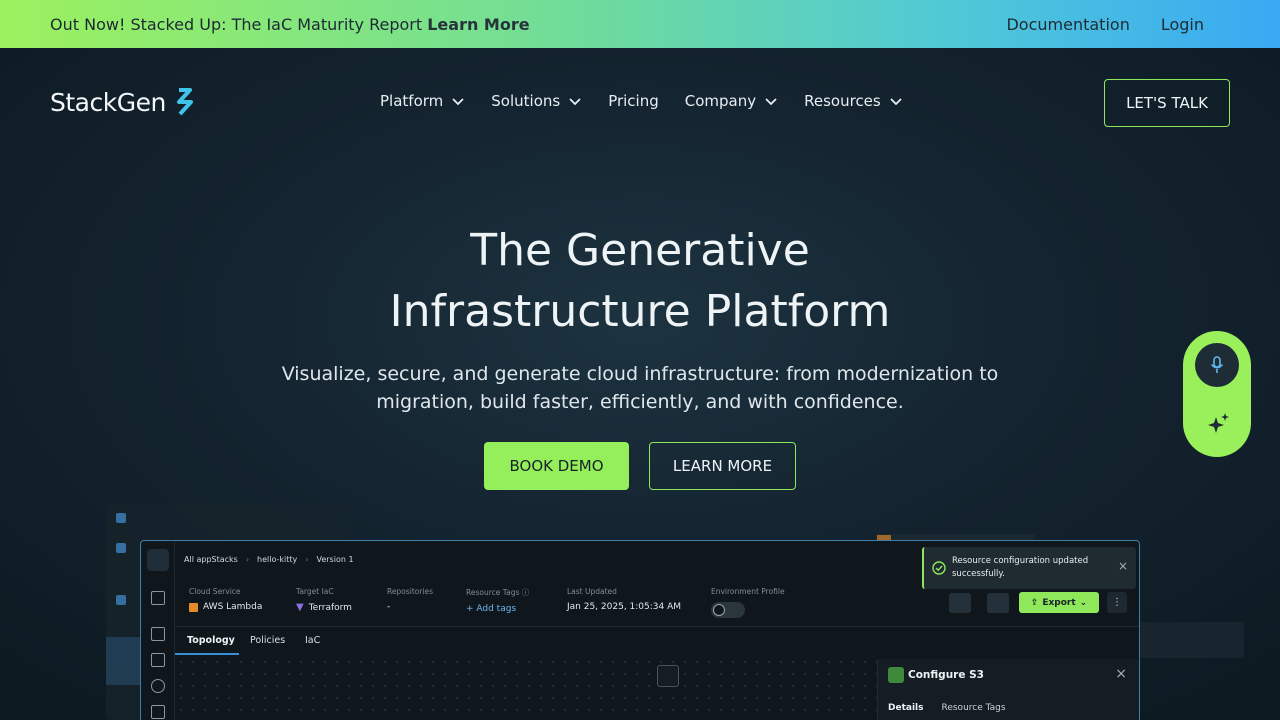 This screenshot has height=720, width=1280. I want to click on meta-label: Environment Profile, so click(748, 591).